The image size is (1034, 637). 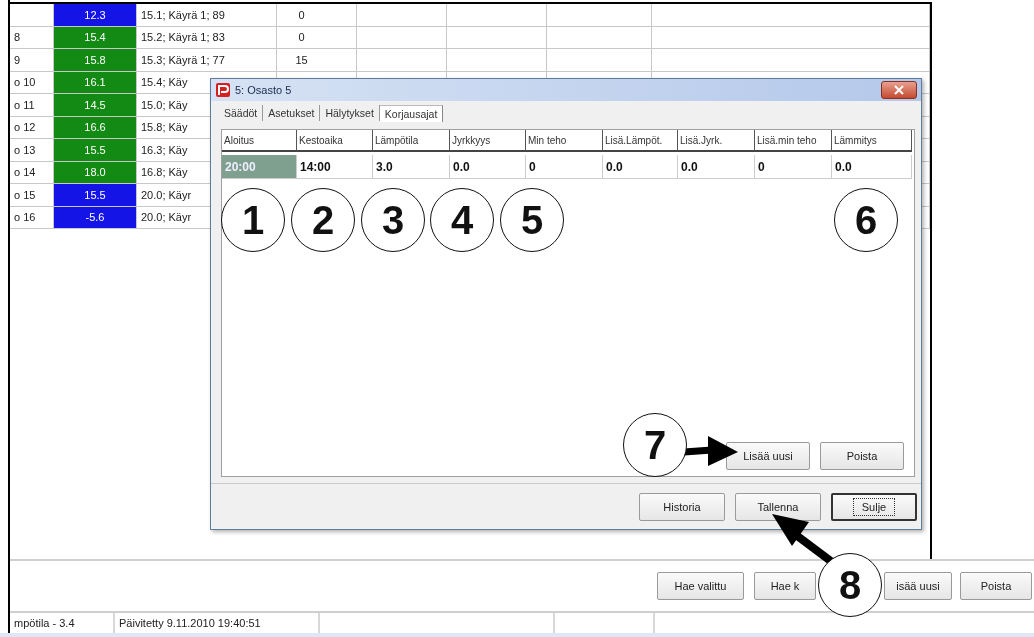 I want to click on column-header: Lisä.Lämpöt., so click(x=640, y=141).